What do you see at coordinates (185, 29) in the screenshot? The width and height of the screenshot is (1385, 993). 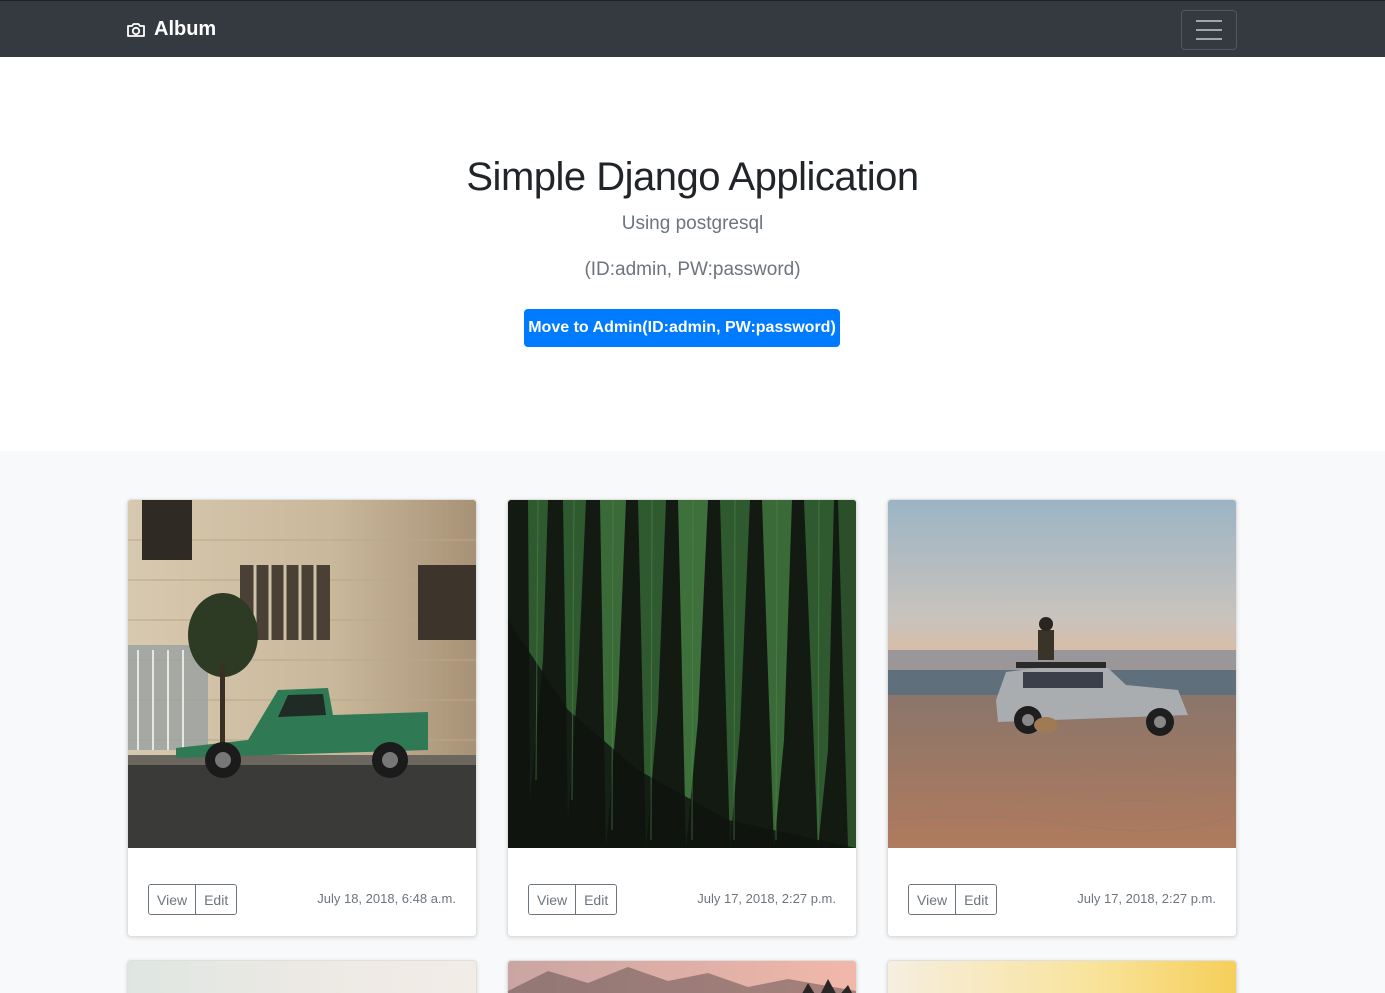 I see `brand-label: Album` at bounding box center [185, 29].